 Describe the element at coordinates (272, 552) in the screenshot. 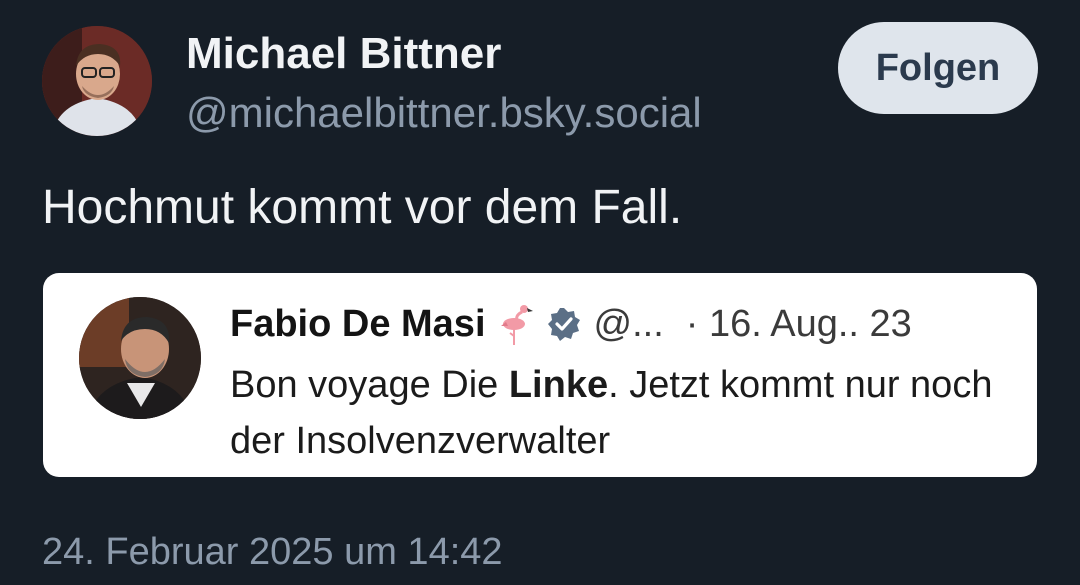

I see `post-timestamp: 24. Februar 2025 um 14:42` at that location.